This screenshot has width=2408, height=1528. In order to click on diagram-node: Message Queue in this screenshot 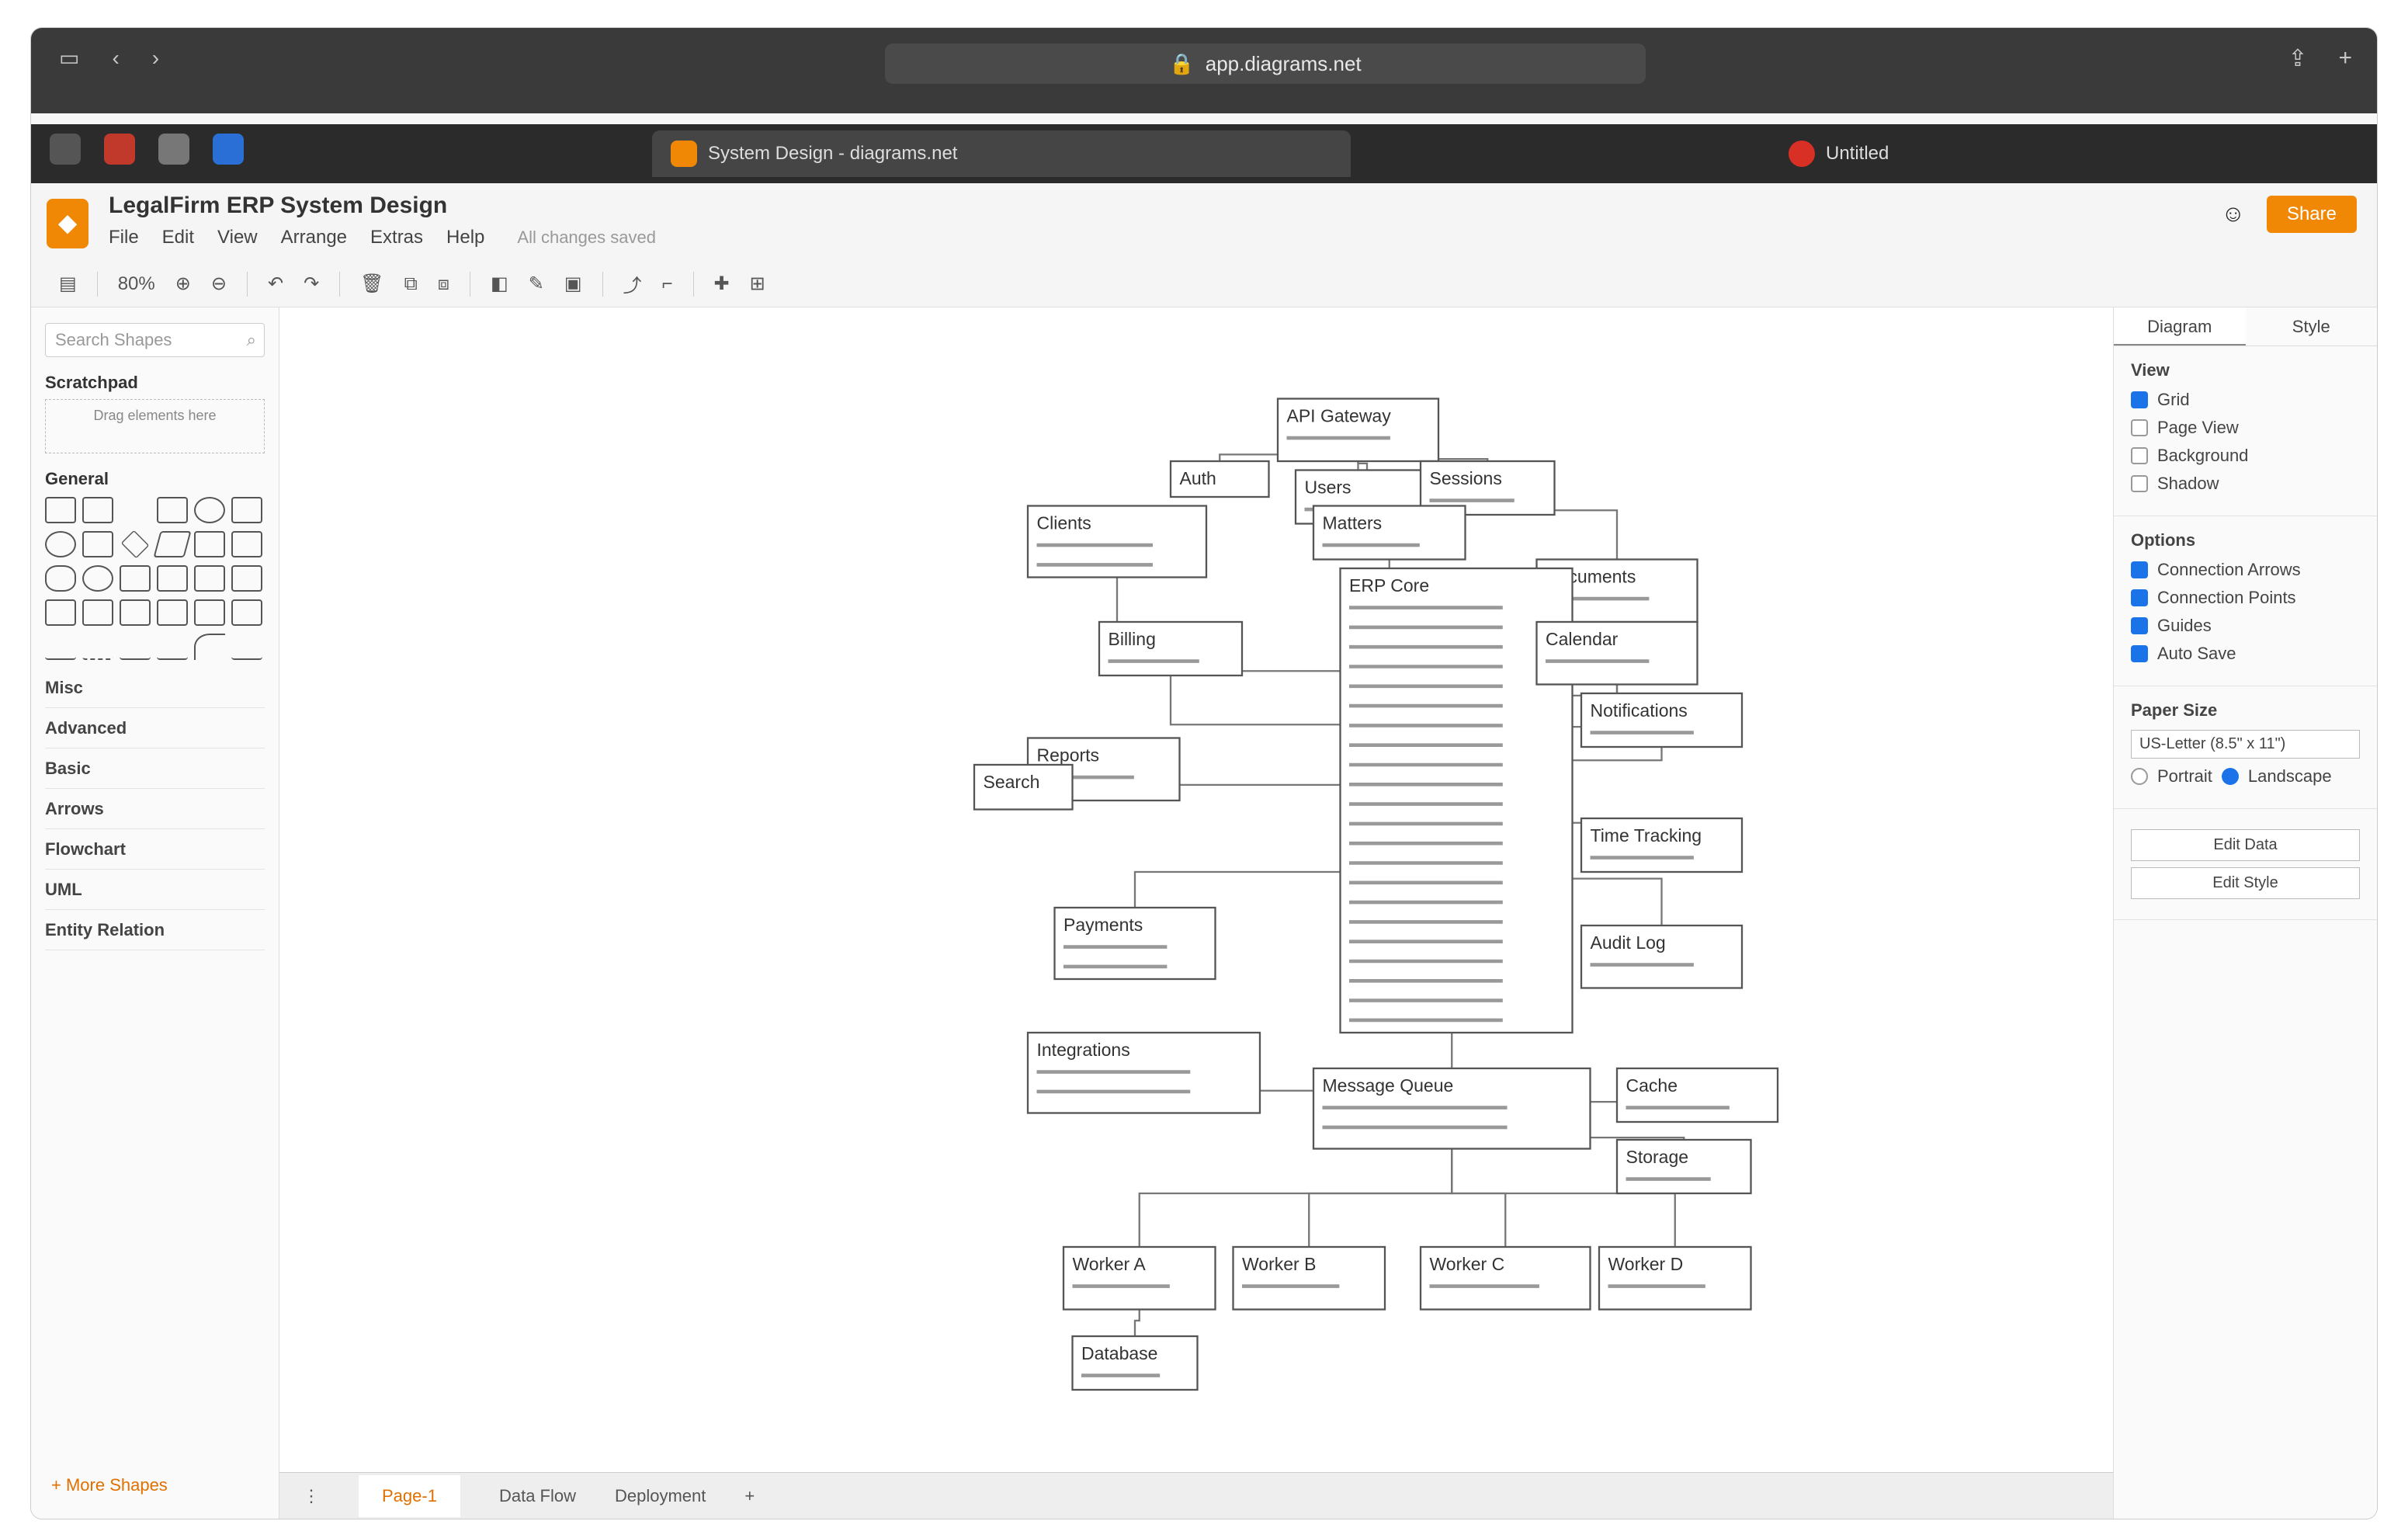, I will do `click(1451, 1108)`.